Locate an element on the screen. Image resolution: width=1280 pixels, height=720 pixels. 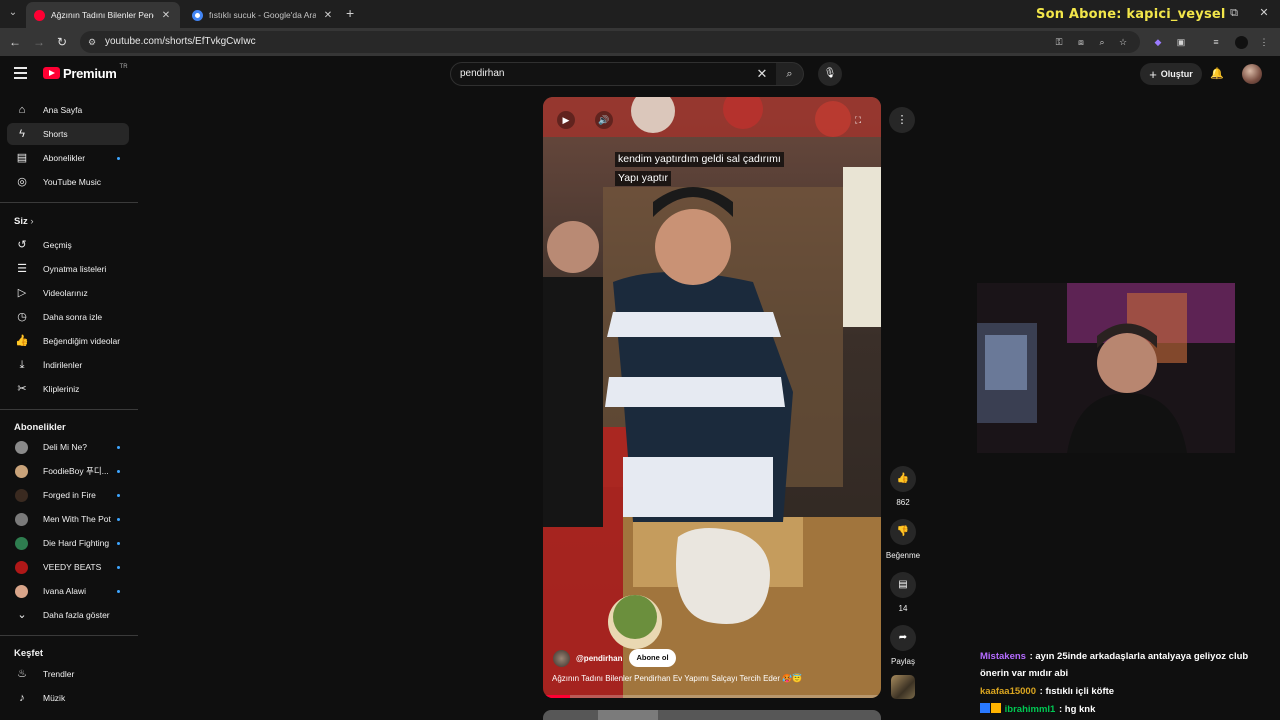
tab-search-chevron-icon: ⌄ is located at coordinates (13, 13).